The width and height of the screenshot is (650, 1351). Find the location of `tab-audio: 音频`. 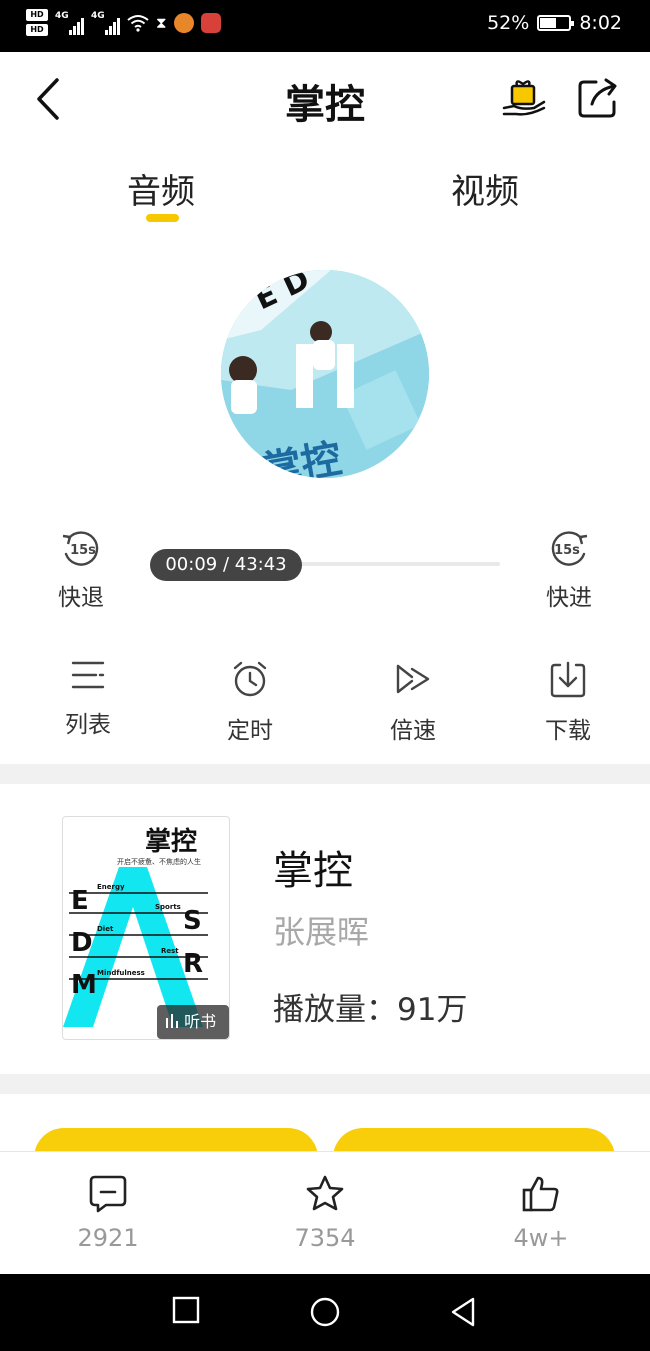

tab-audio: 音频 is located at coordinates (161, 188).